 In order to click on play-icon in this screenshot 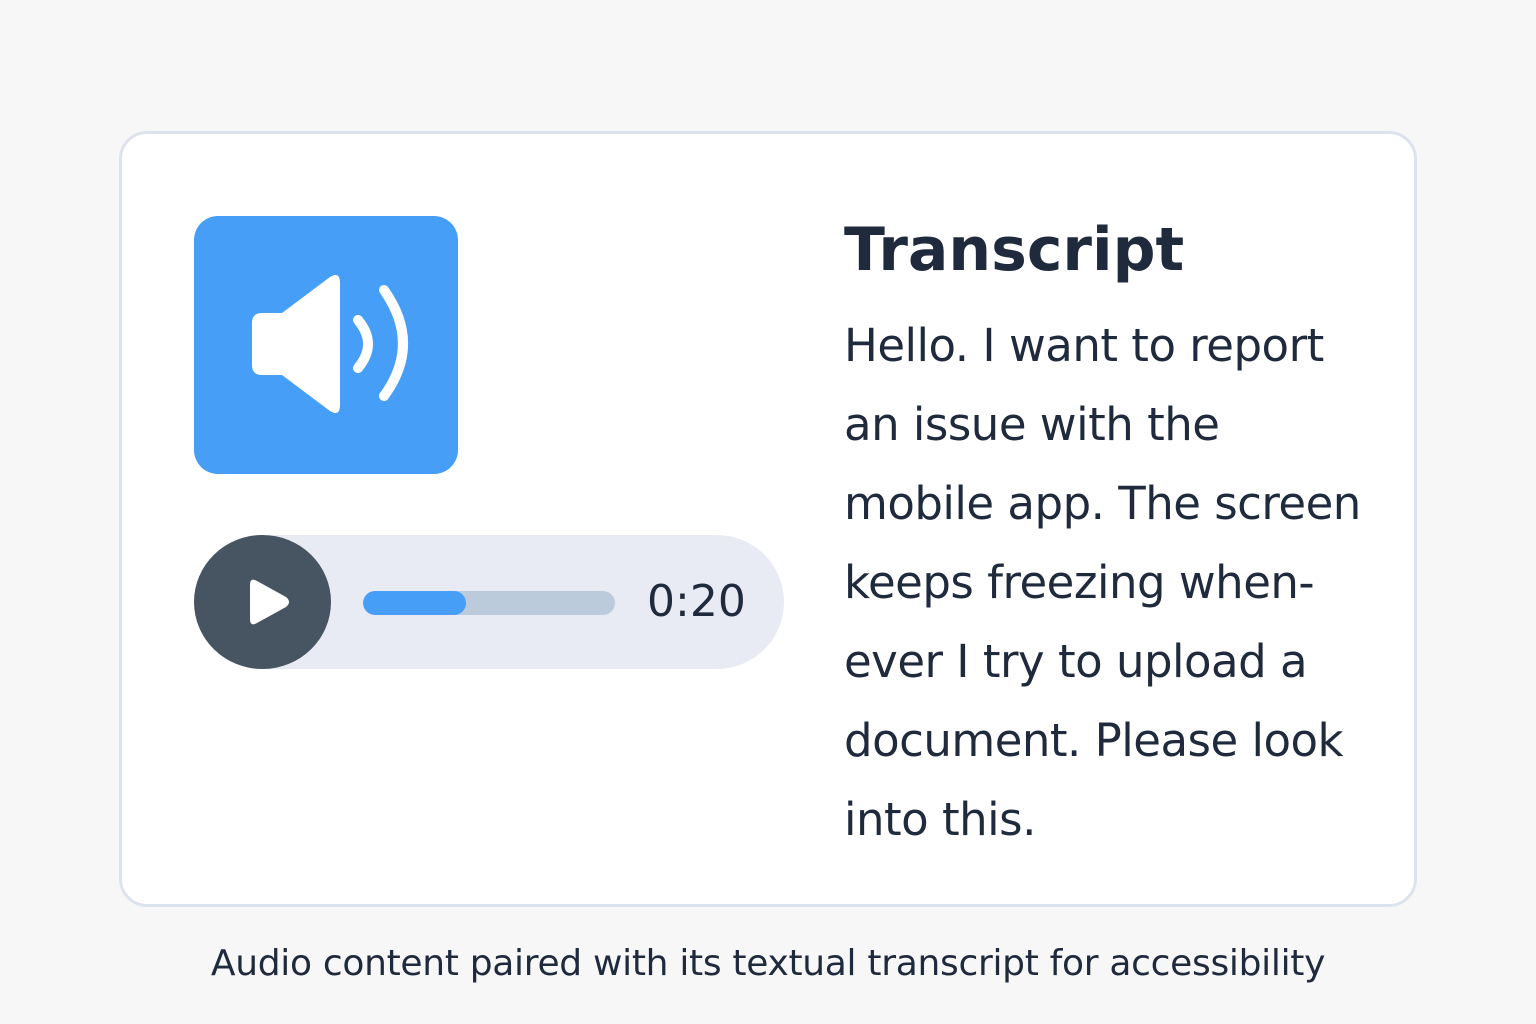, I will do `click(269, 602)`.